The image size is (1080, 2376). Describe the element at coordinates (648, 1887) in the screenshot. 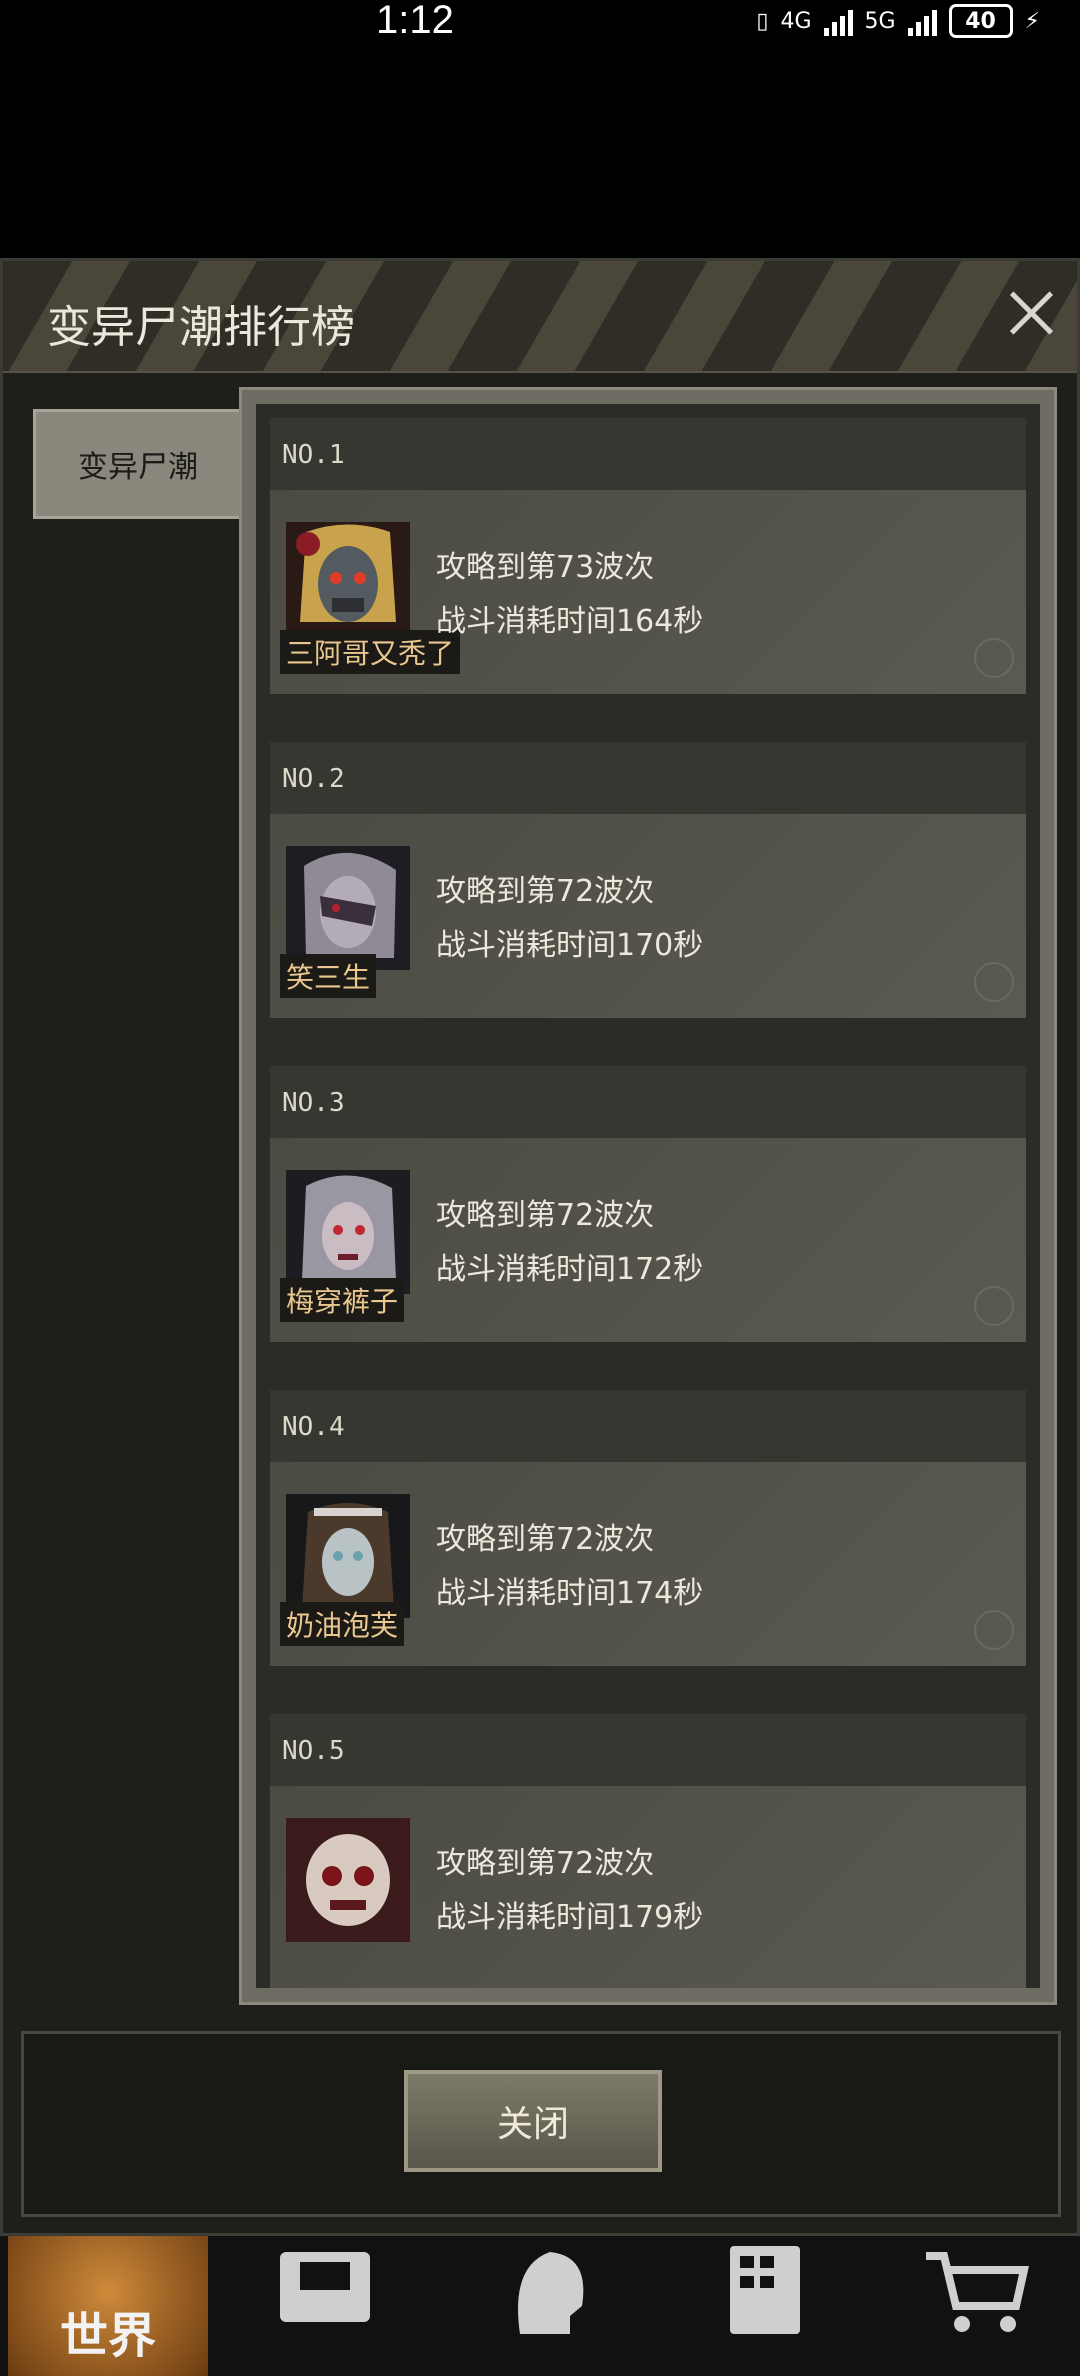

I see `entry-body: 攻略到第72波次 战斗消耗时间179秒` at that location.